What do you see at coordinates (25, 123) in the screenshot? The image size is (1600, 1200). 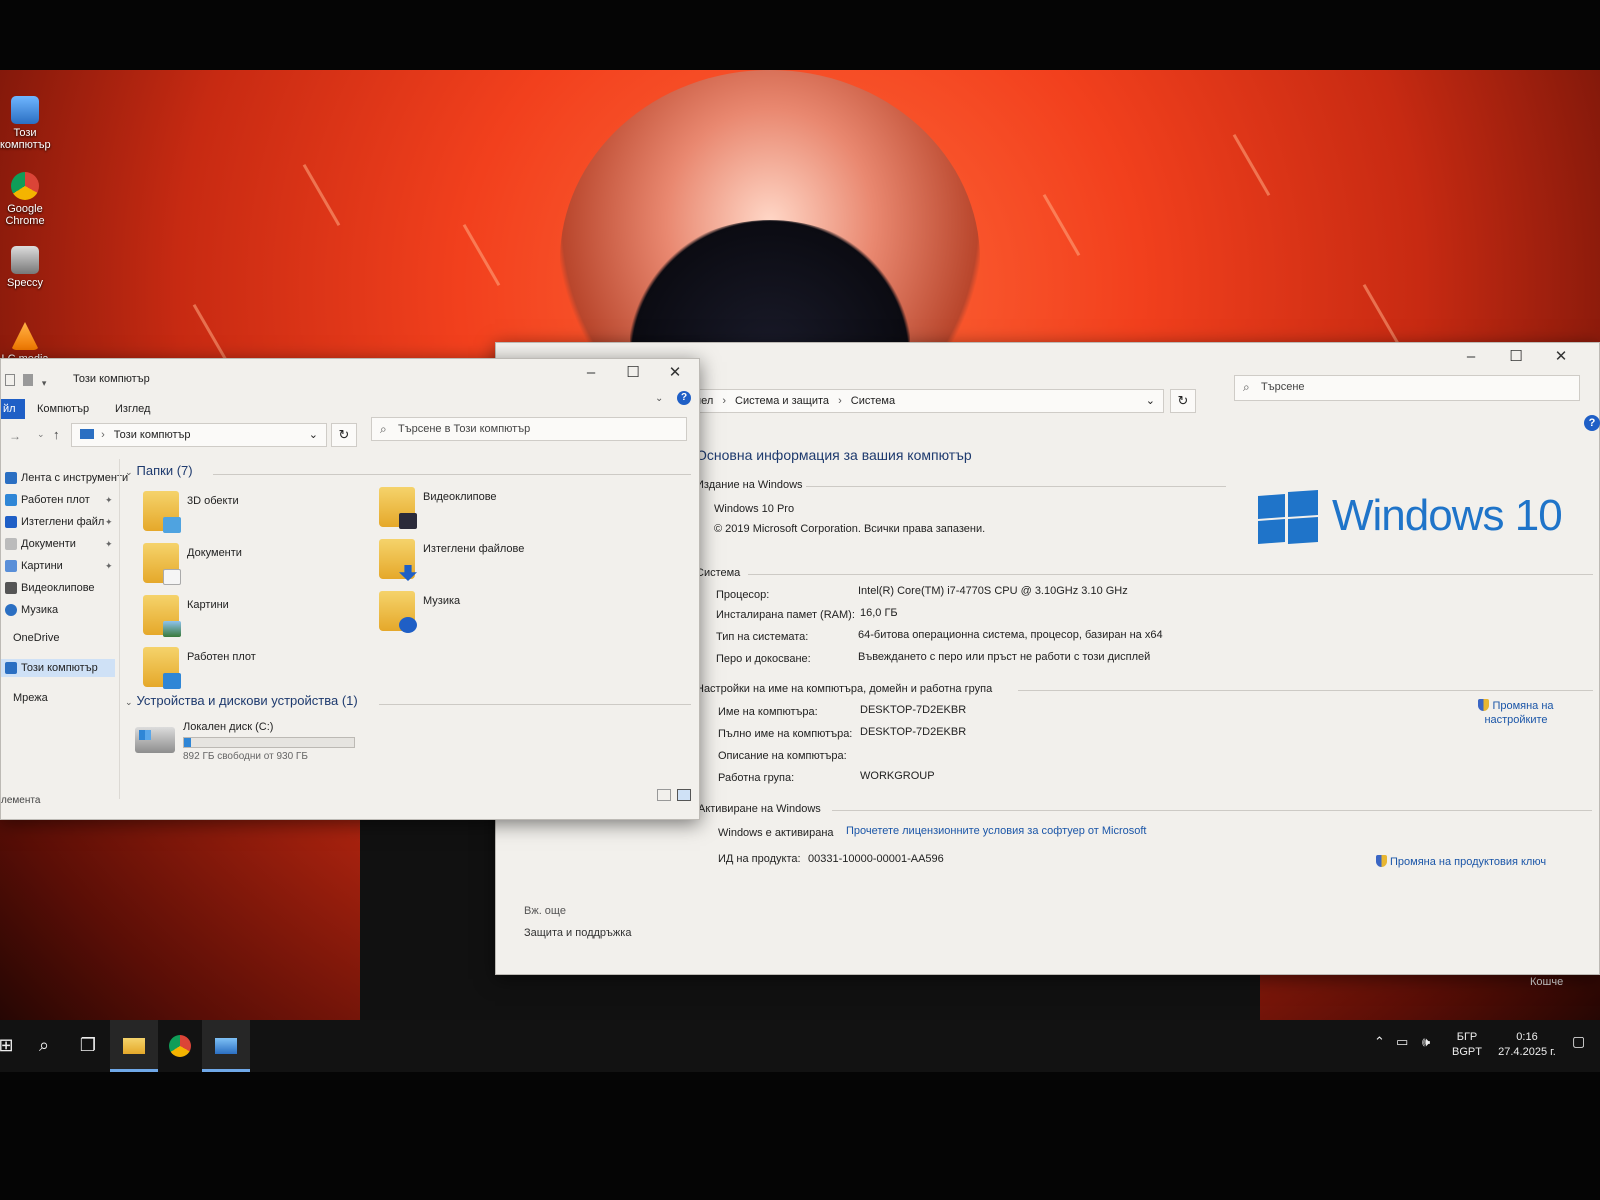 I see `desktop-icon-this-pc: Този компютър` at bounding box center [25, 123].